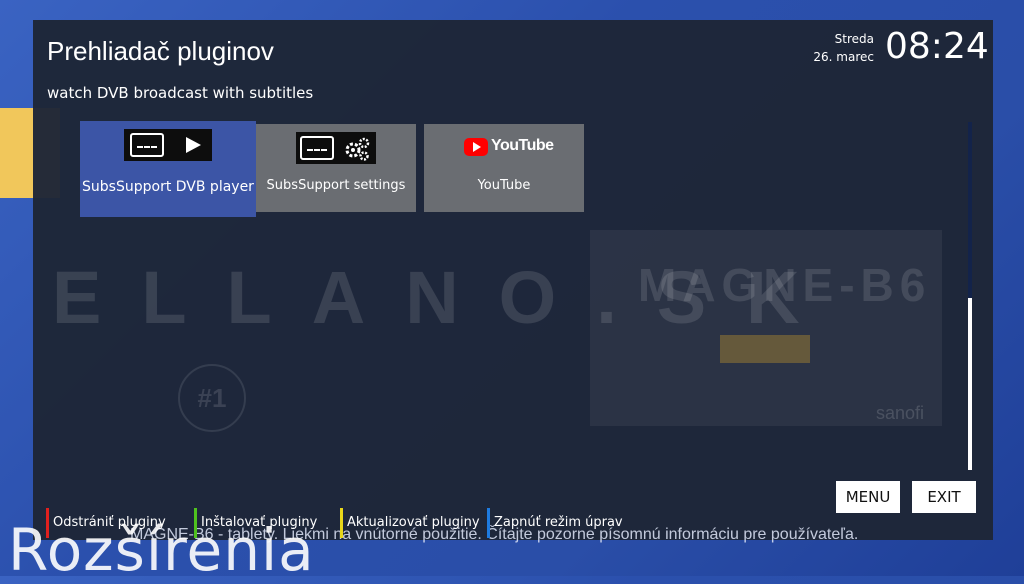  What do you see at coordinates (180, 93) in the screenshot?
I see `plugin-description: watch DVB broadcast with subtitles` at bounding box center [180, 93].